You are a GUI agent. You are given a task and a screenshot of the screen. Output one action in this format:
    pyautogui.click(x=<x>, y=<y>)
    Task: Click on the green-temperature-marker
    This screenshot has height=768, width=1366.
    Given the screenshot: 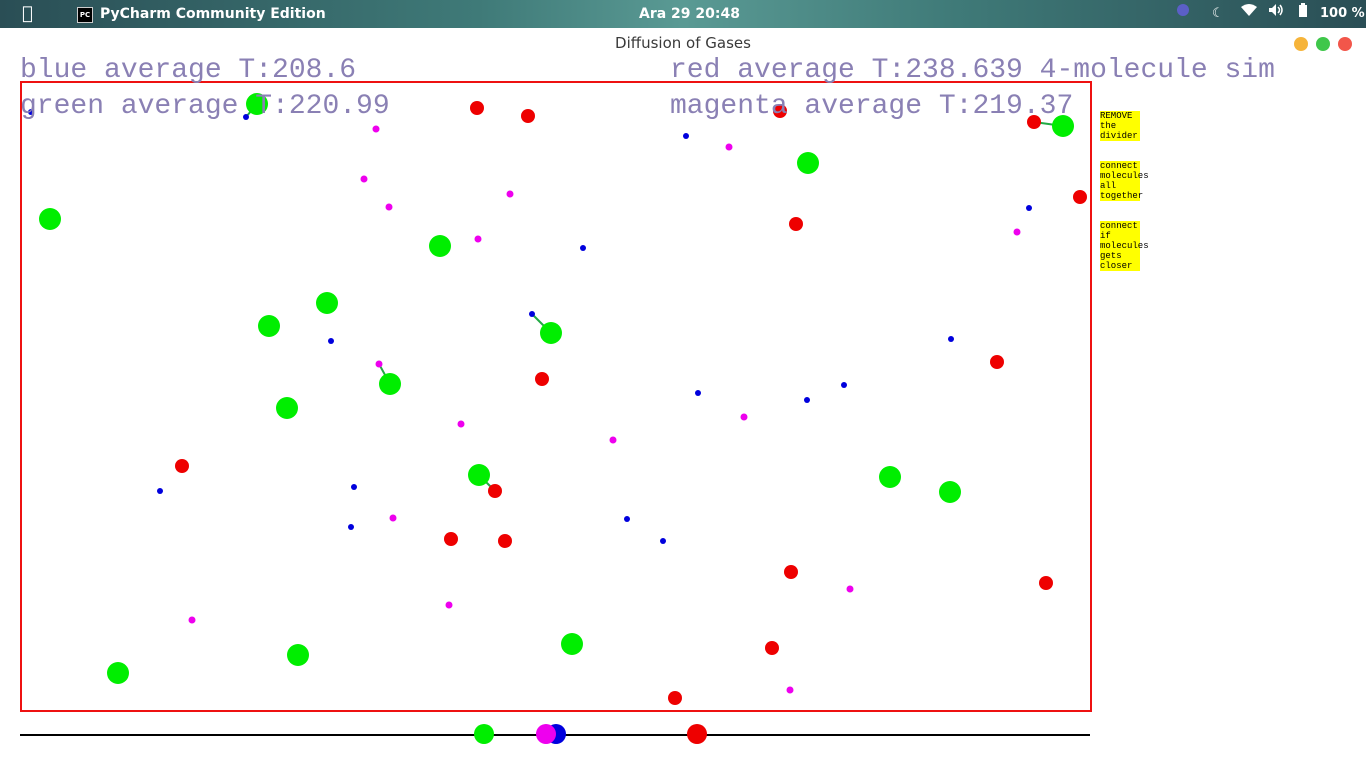 What is the action you would take?
    pyautogui.click(x=484, y=734)
    